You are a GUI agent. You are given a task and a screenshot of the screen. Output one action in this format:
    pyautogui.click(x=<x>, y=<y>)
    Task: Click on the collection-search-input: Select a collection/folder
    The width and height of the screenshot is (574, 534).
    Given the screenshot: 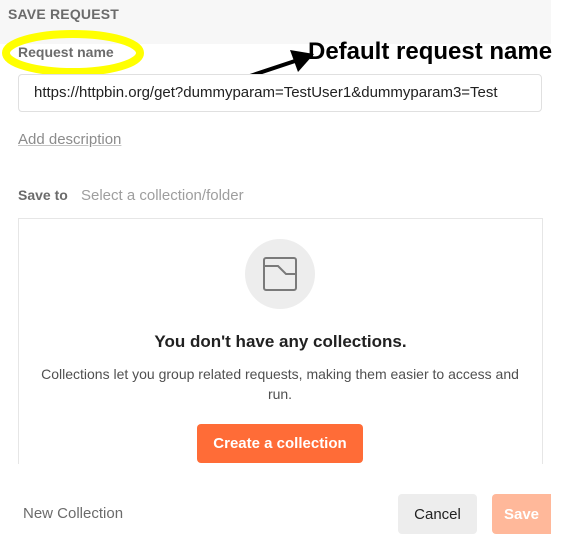 What is the action you would take?
    pyautogui.click(x=162, y=195)
    